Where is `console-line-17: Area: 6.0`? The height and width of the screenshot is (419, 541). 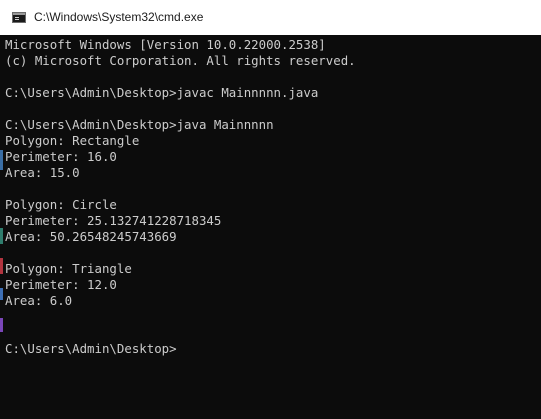
console-line-17: Area: 6.0 is located at coordinates (39, 300).